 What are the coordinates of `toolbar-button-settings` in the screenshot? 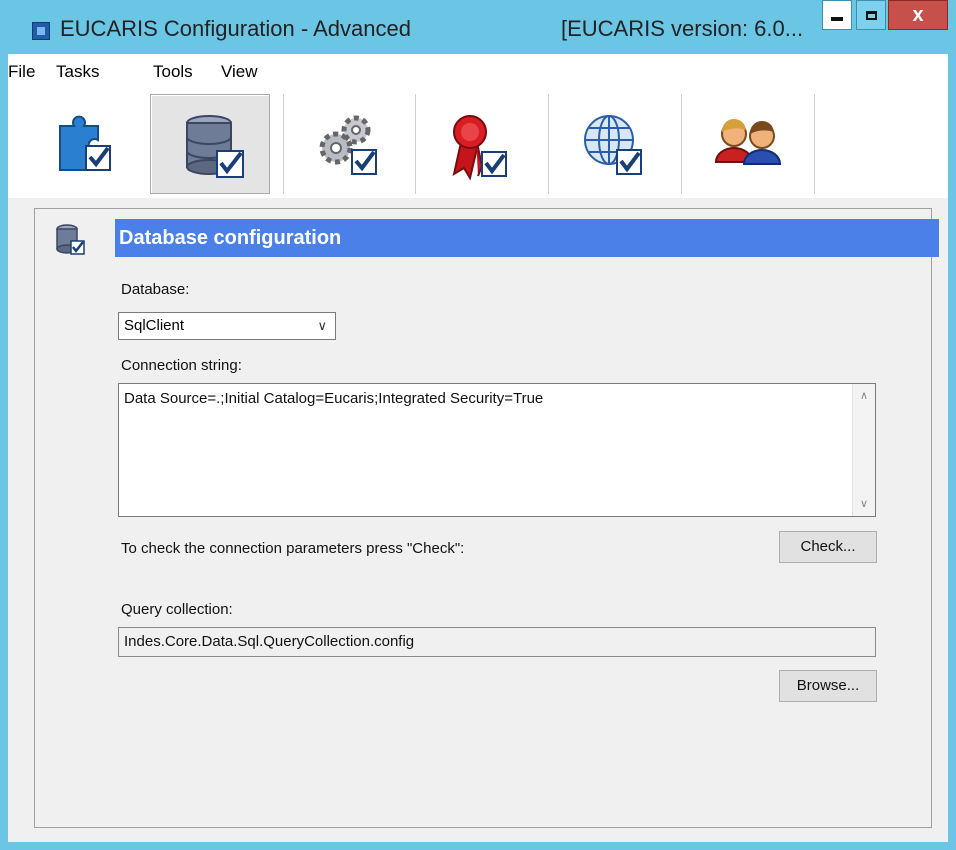 It's located at (344, 144).